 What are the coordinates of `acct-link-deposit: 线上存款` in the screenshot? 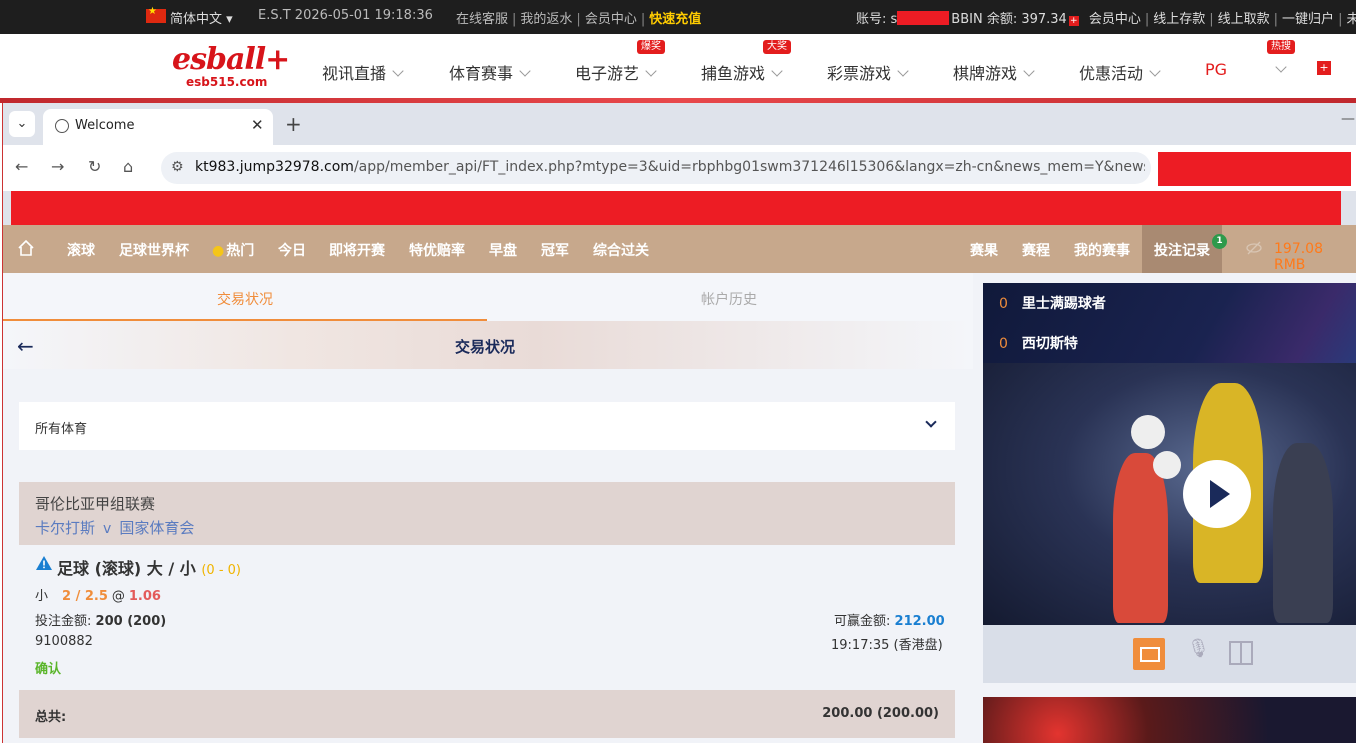 It's located at (1179, 19).